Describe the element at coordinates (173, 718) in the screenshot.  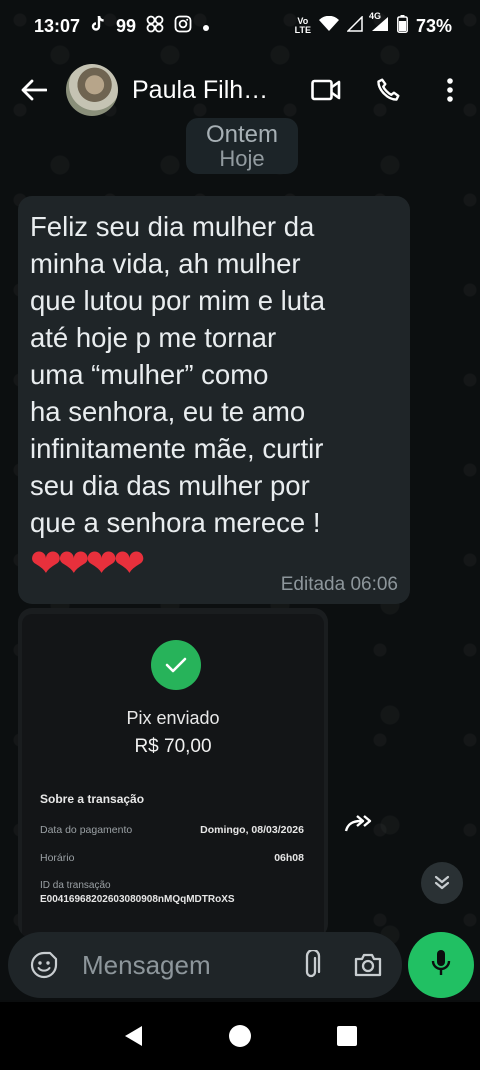
I see `receipt-title: Pix enviado` at that location.